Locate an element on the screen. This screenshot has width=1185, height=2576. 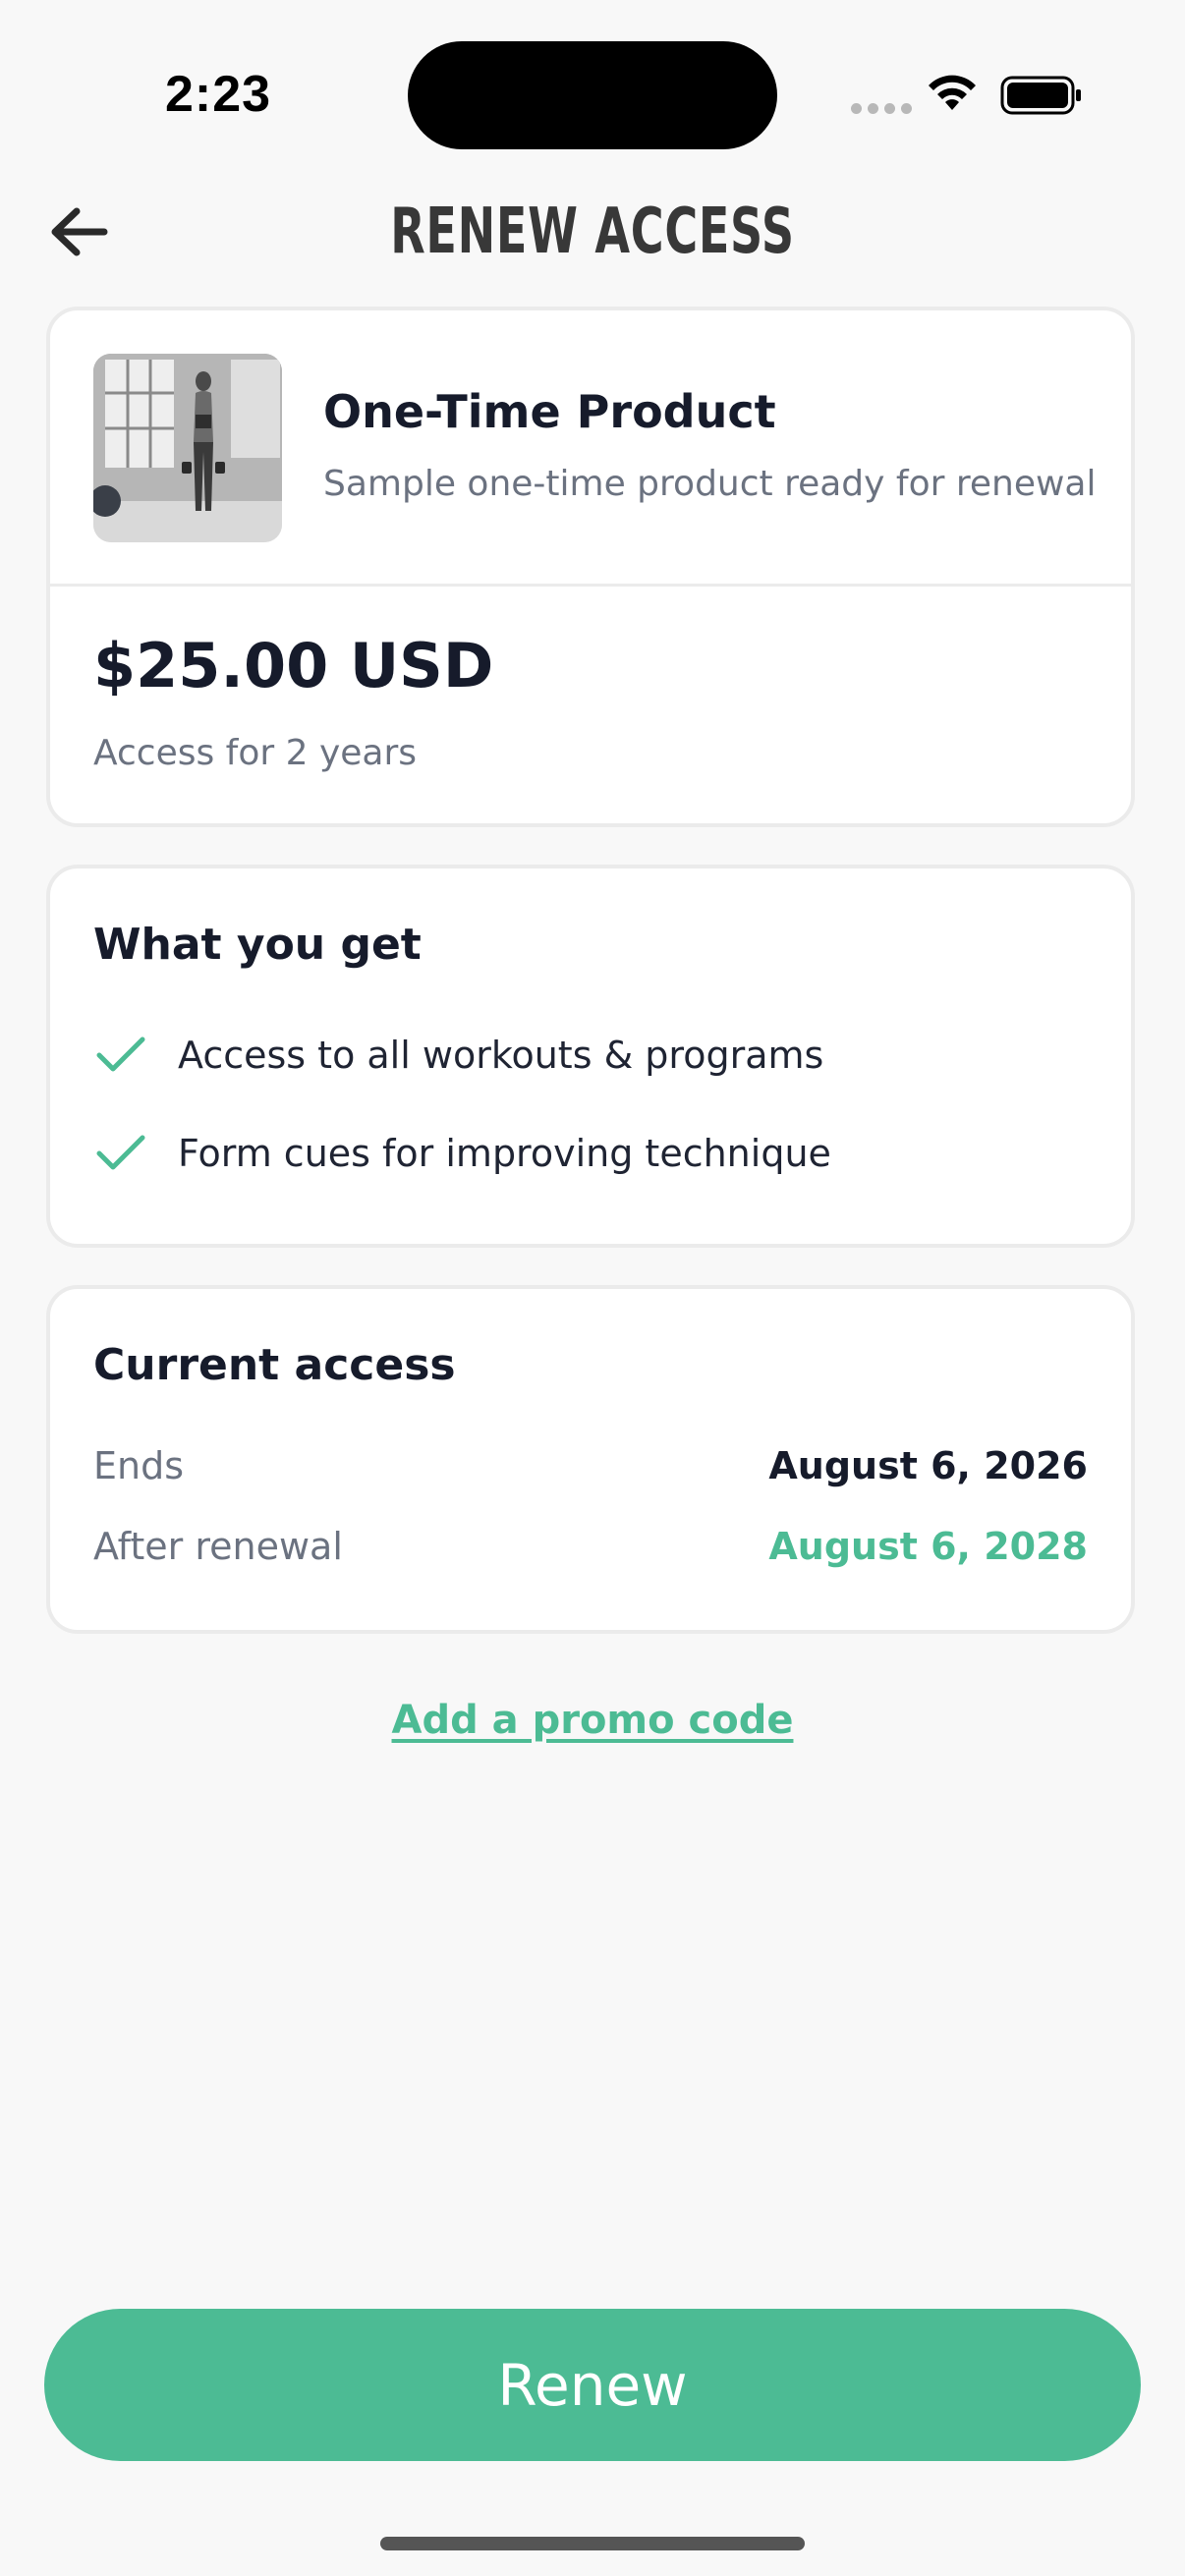
dynamic-island is located at coordinates (592, 95).